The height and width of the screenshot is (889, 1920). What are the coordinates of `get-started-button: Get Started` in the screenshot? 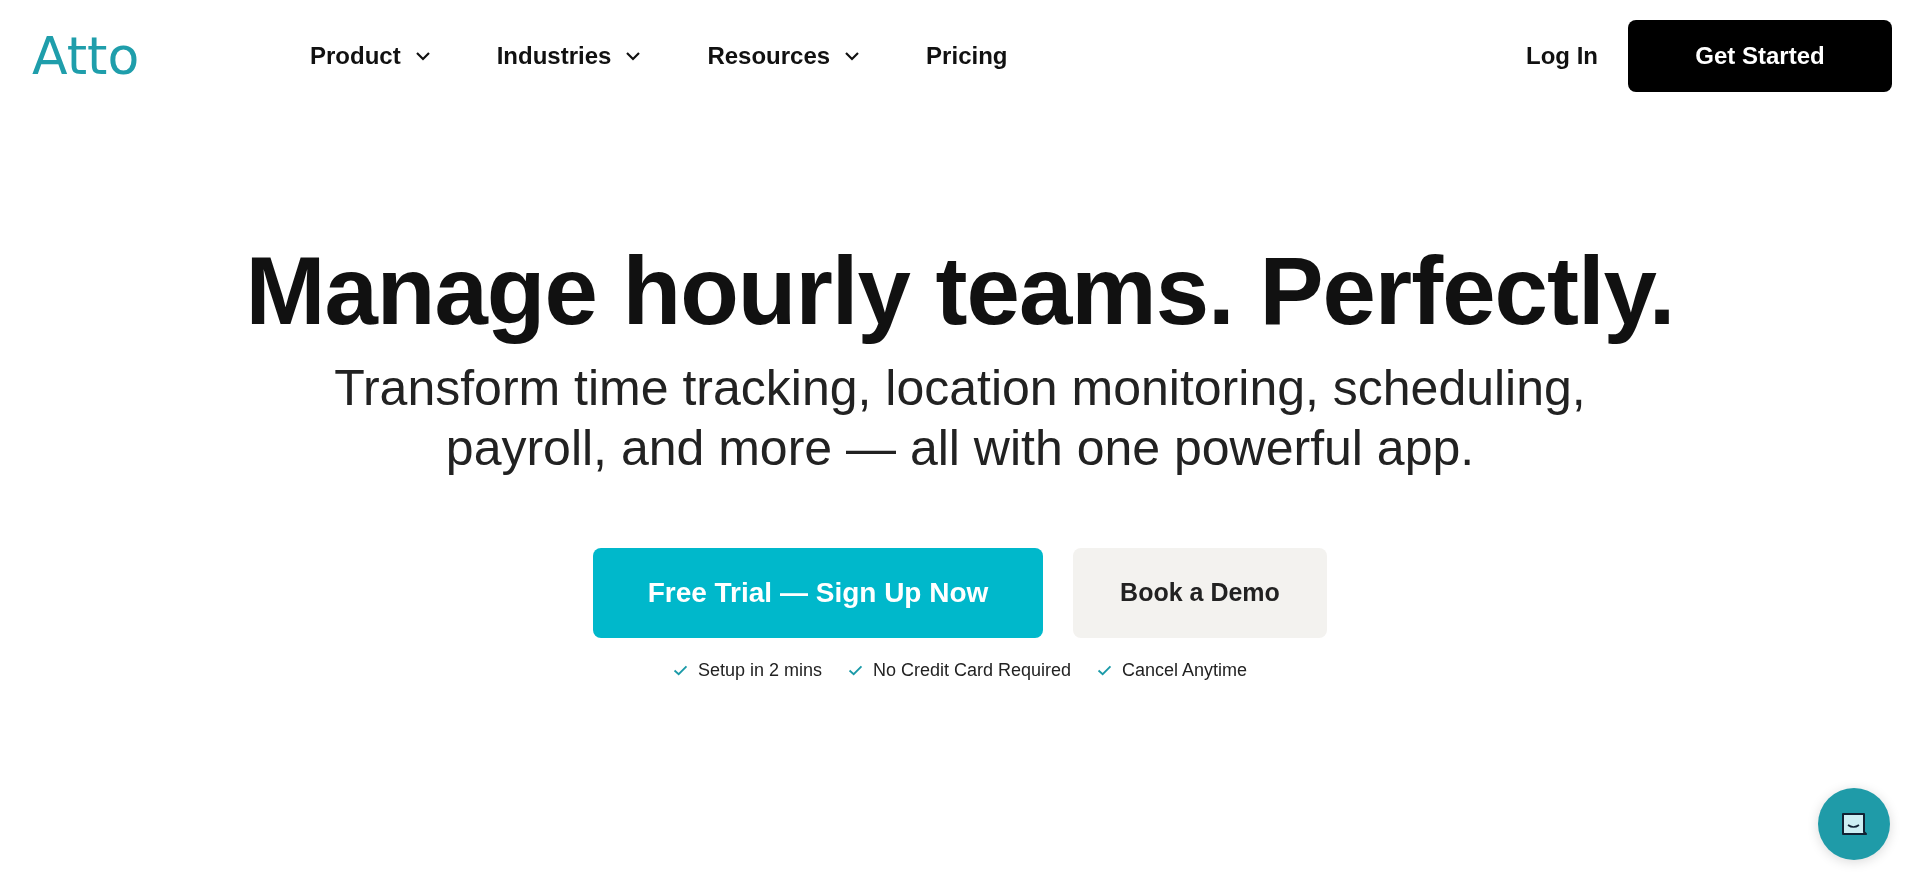 It's located at (1760, 56).